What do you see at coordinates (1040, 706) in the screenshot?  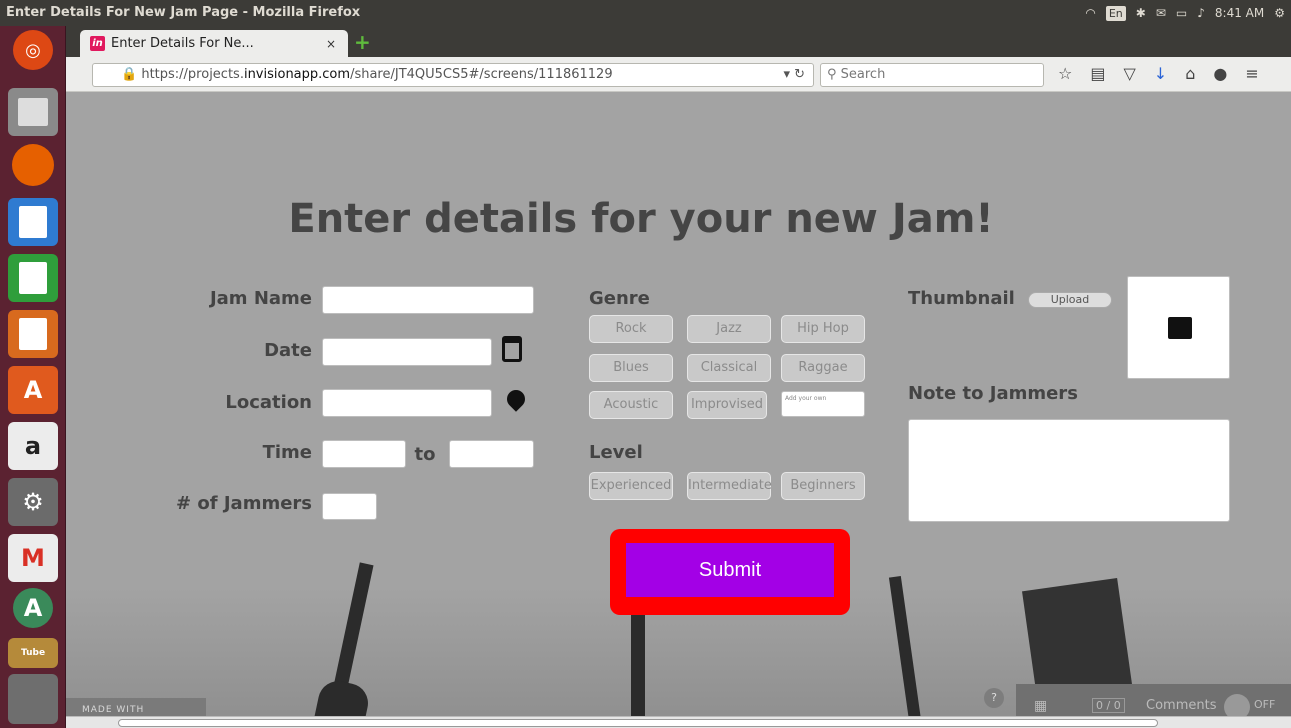 I see `screens-grid-icon: ▦` at bounding box center [1040, 706].